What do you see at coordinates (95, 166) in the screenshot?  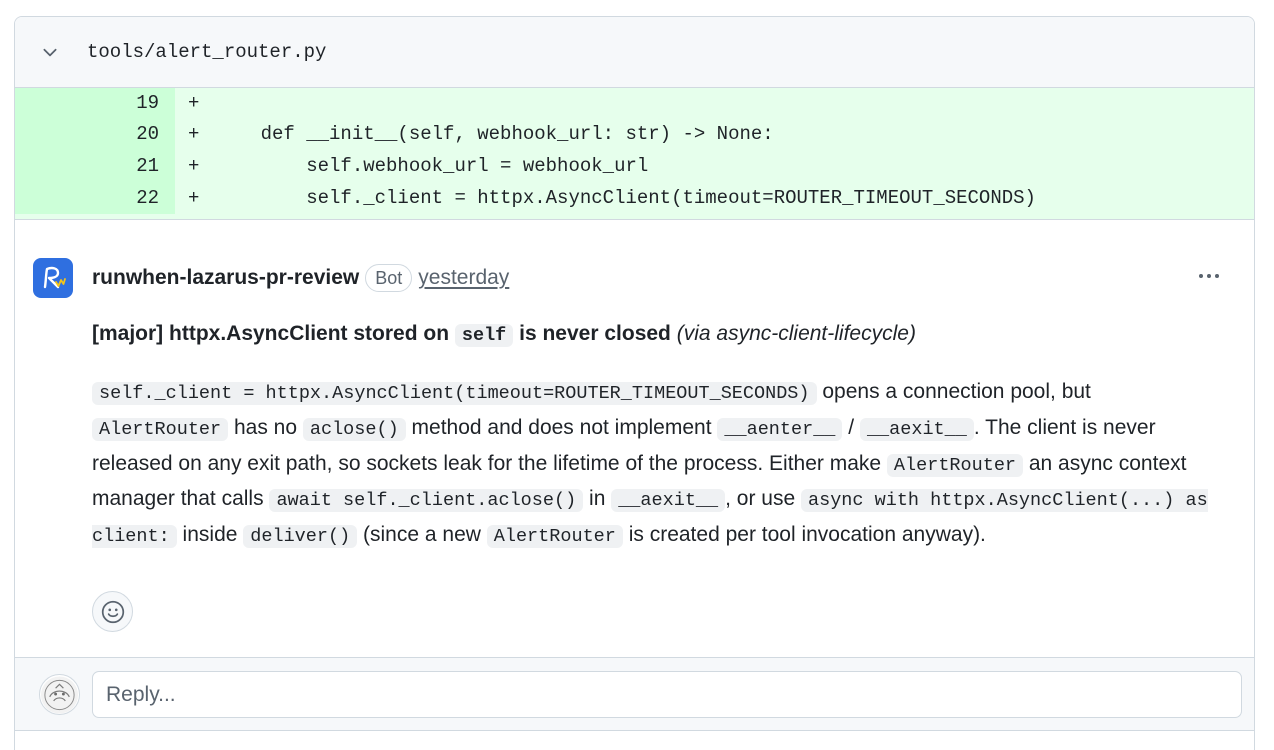 I see `line-number: 21` at bounding box center [95, 166].